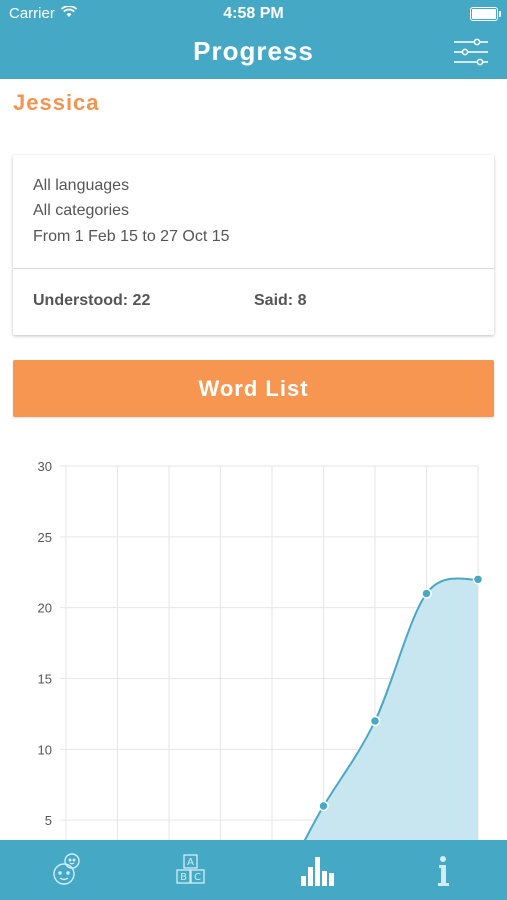  Describe the element at coordinates (183, 877) in the screenshot. I see `svg-text: B` at that location.